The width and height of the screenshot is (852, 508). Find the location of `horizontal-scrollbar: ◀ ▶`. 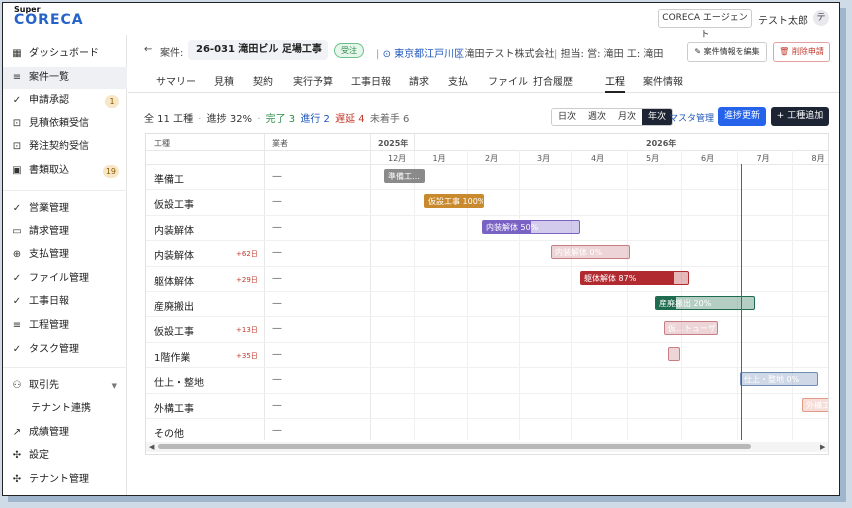

horizontal-scrollbar: ◀ ▶ is located at coordinates (487, 447).